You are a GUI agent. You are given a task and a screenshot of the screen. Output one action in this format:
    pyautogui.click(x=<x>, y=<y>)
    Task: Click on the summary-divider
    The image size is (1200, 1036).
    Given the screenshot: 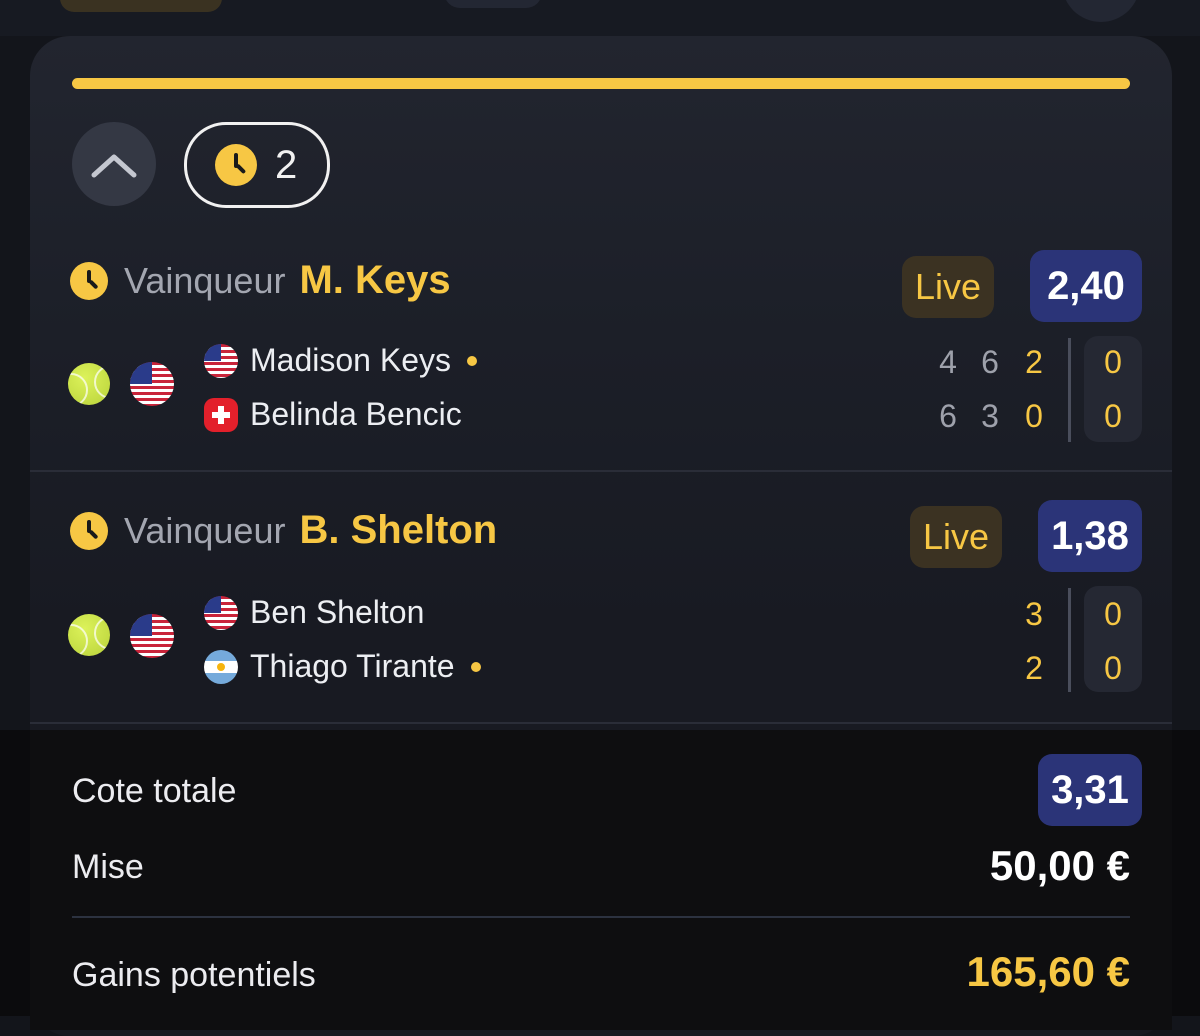 What is the action you would take?
    pyautogui.click(x=601, y=917)
    